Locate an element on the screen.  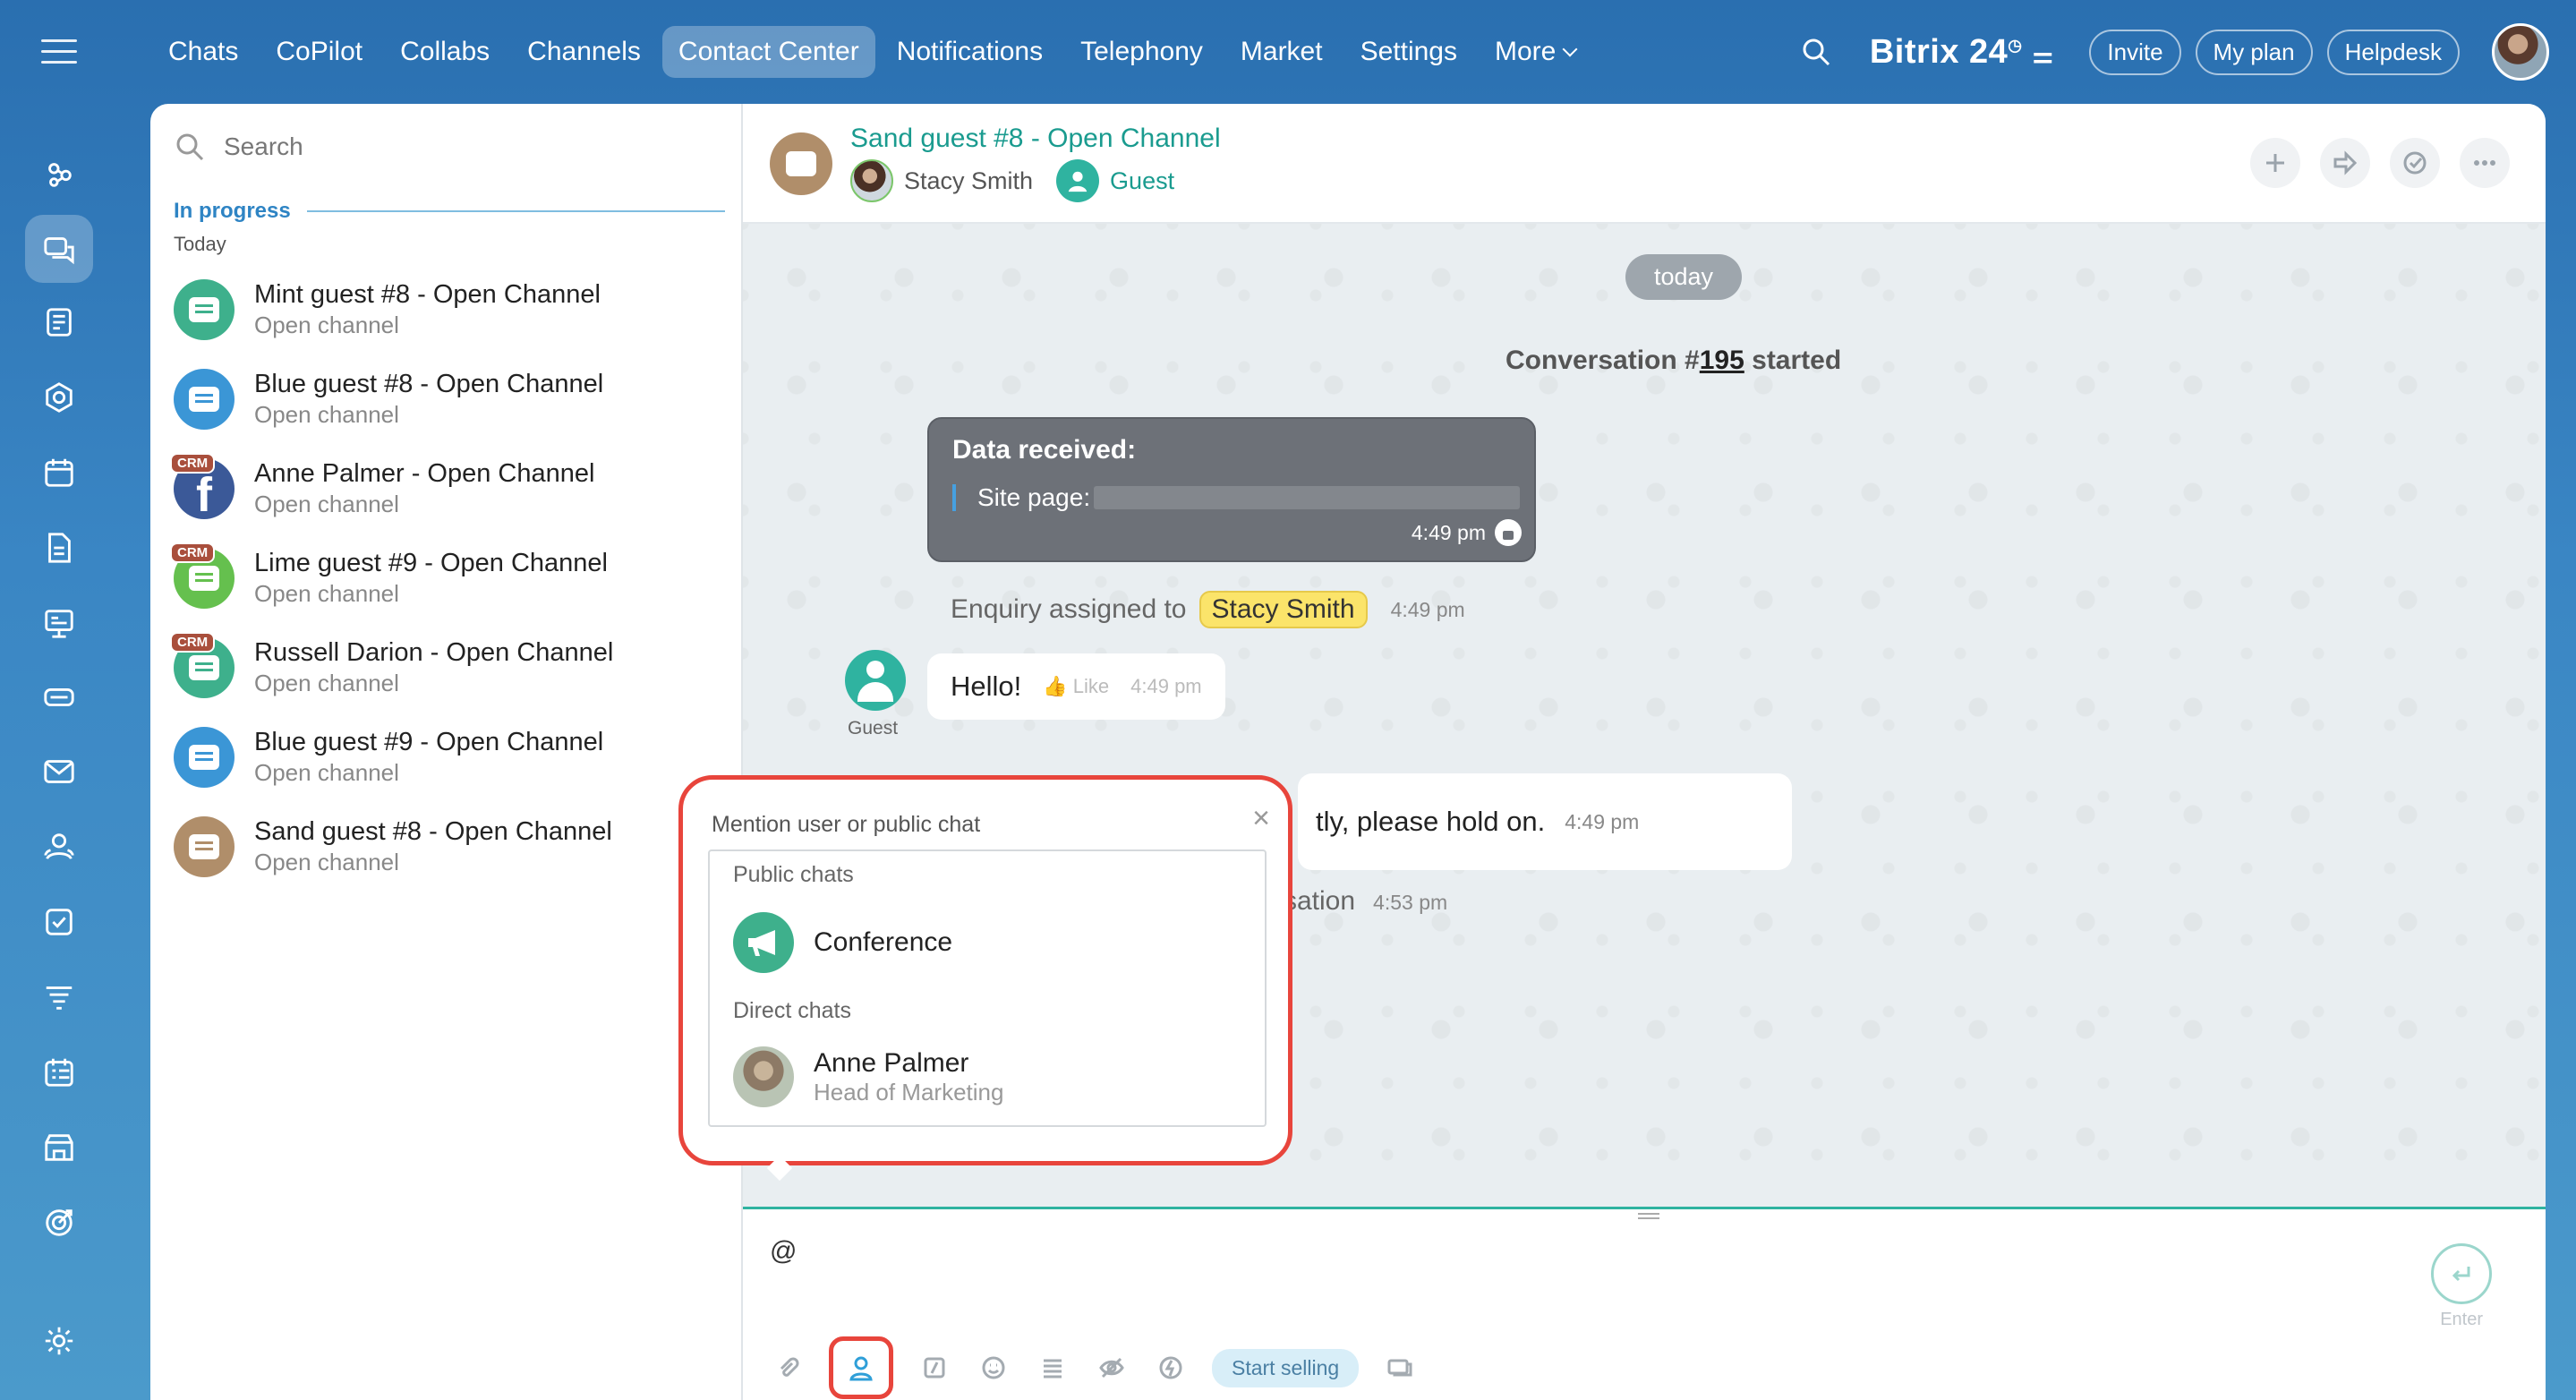
resize-handle is located at coordinates (1648, 1216).